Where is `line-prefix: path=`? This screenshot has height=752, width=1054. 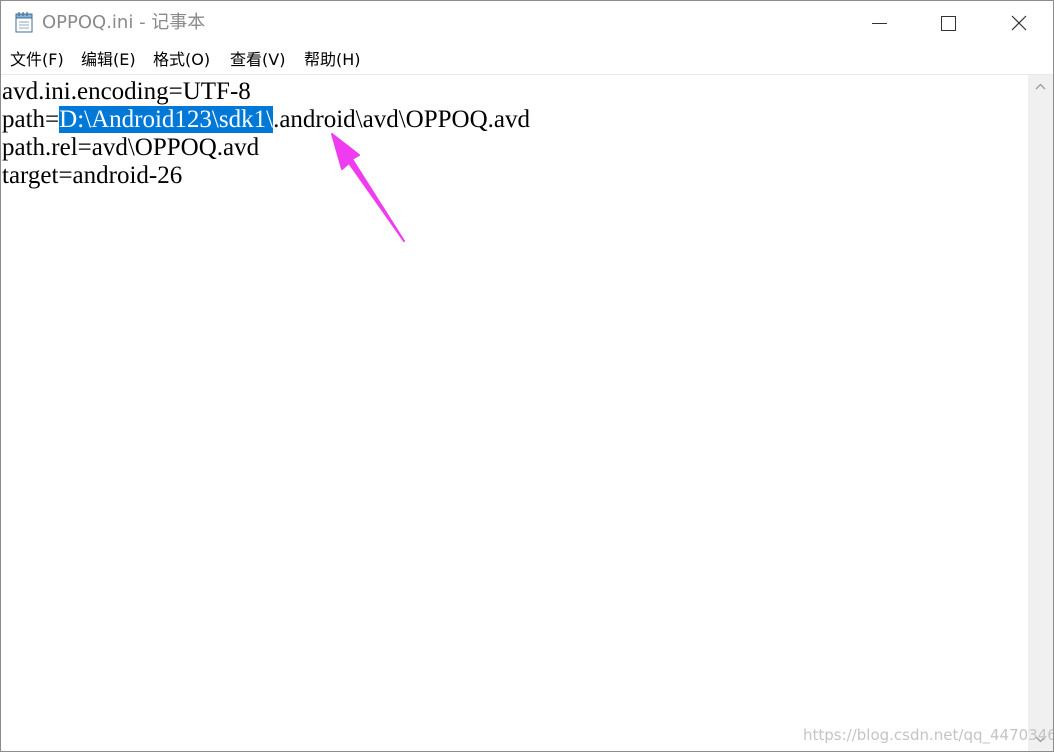 line-prefix: path= is located at coordinates (31, 119).